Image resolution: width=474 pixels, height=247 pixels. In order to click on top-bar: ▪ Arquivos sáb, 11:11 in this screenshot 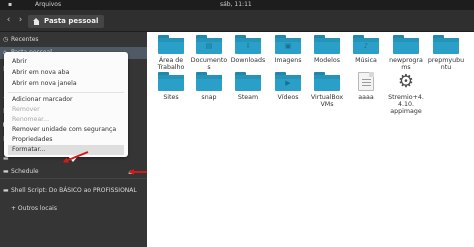, I will do `click(237, 5)`.